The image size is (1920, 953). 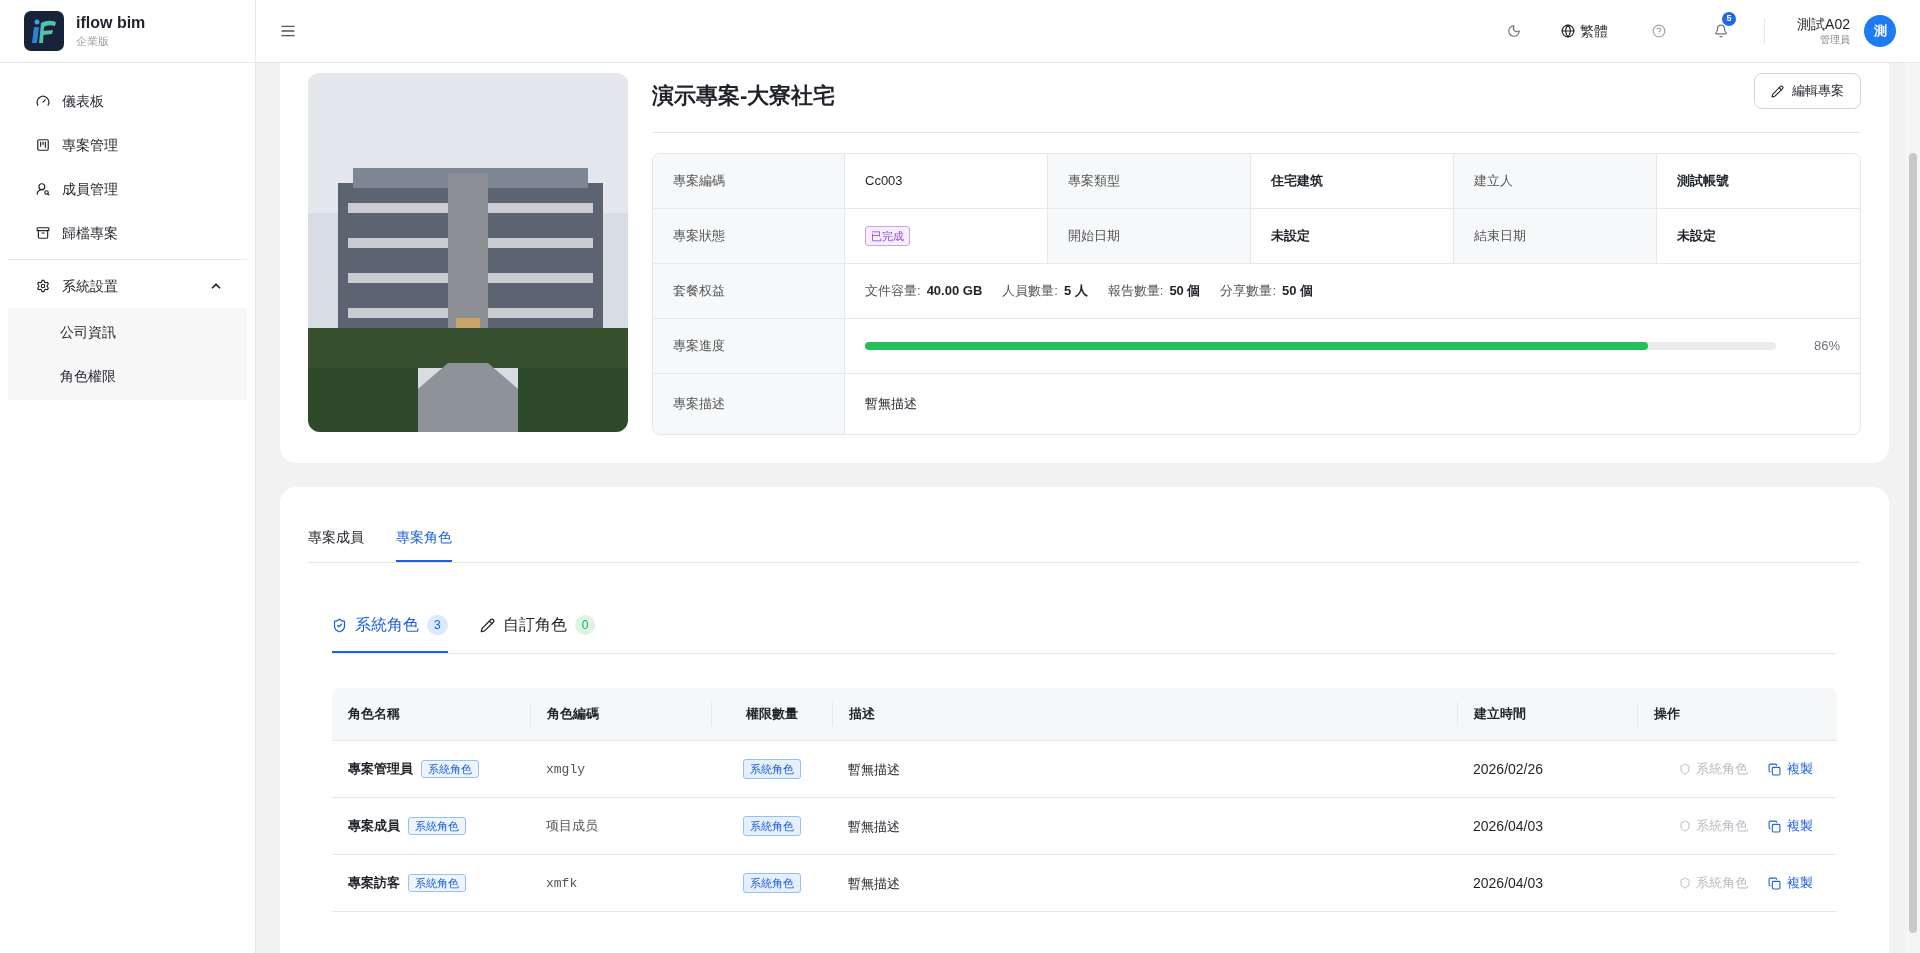 I want to click on info-label: 專案狀態, so click(x=749, y=236).